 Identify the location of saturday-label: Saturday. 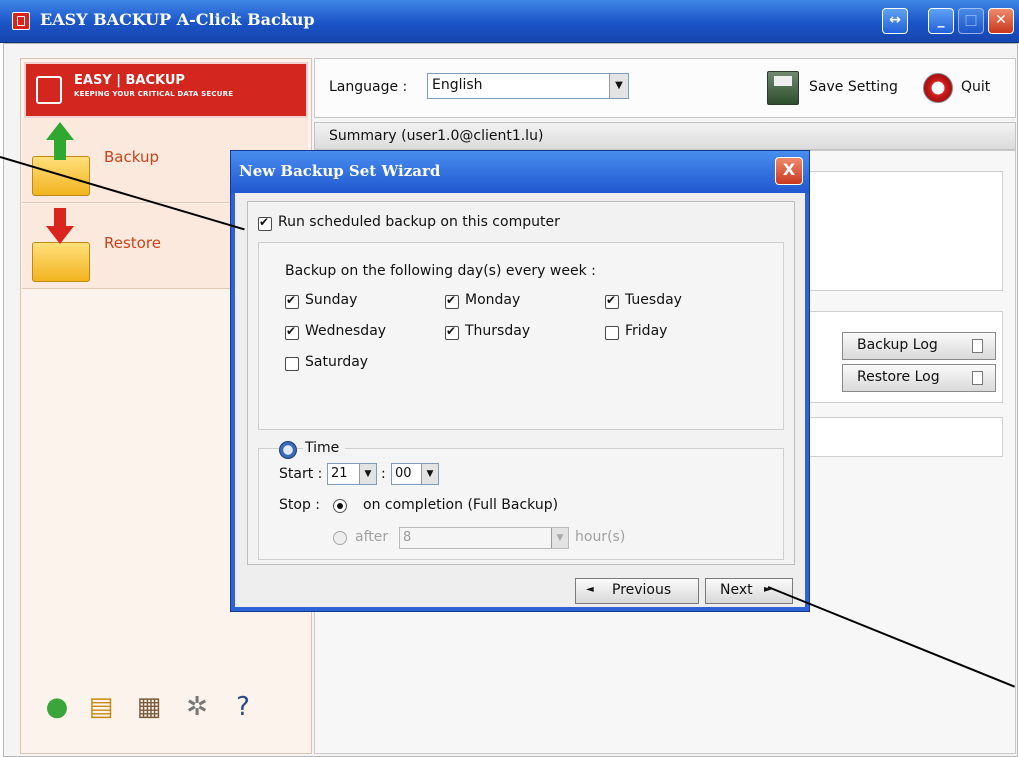
(337, 362).